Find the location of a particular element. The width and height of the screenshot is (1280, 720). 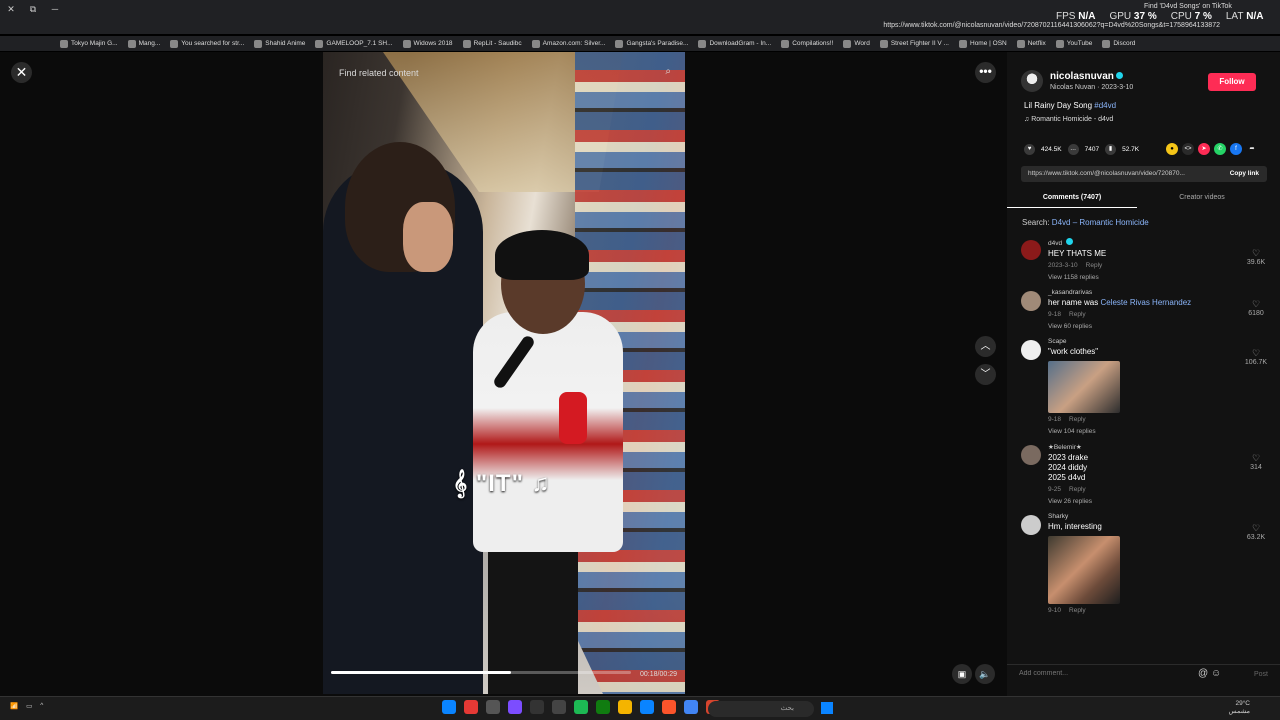

next-video-button: ﹀ is located at coordinates (985, 374).